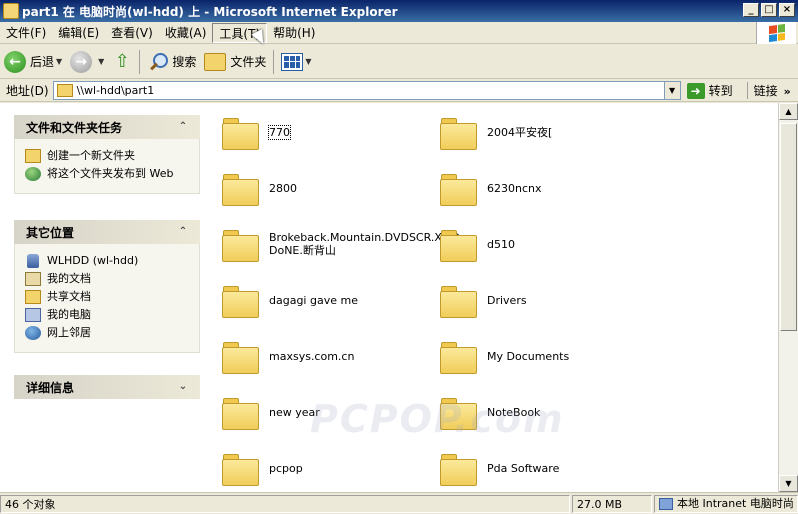  What do you see at coordinates (528, 356) in the screenshot?
I see `folder-label: My Documents` at bounding box center [528, 356].